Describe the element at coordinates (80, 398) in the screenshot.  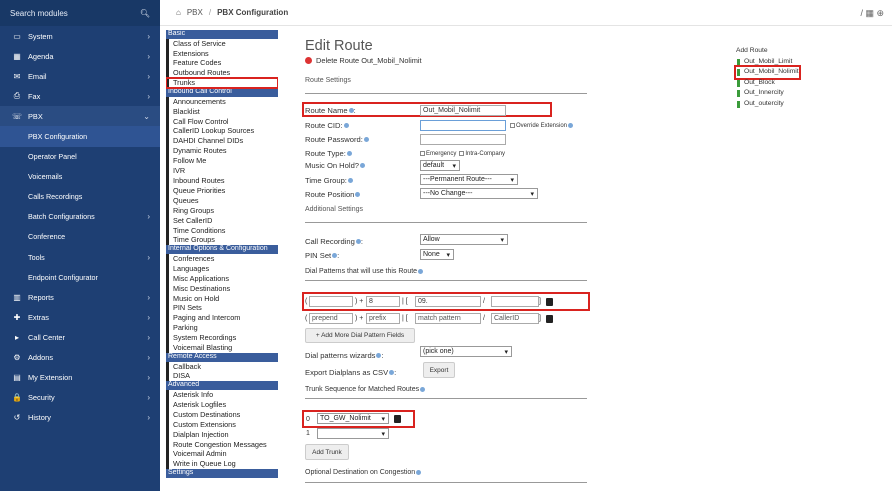
I see `sidebar-item-security: 🔒 Security ›` at that location.